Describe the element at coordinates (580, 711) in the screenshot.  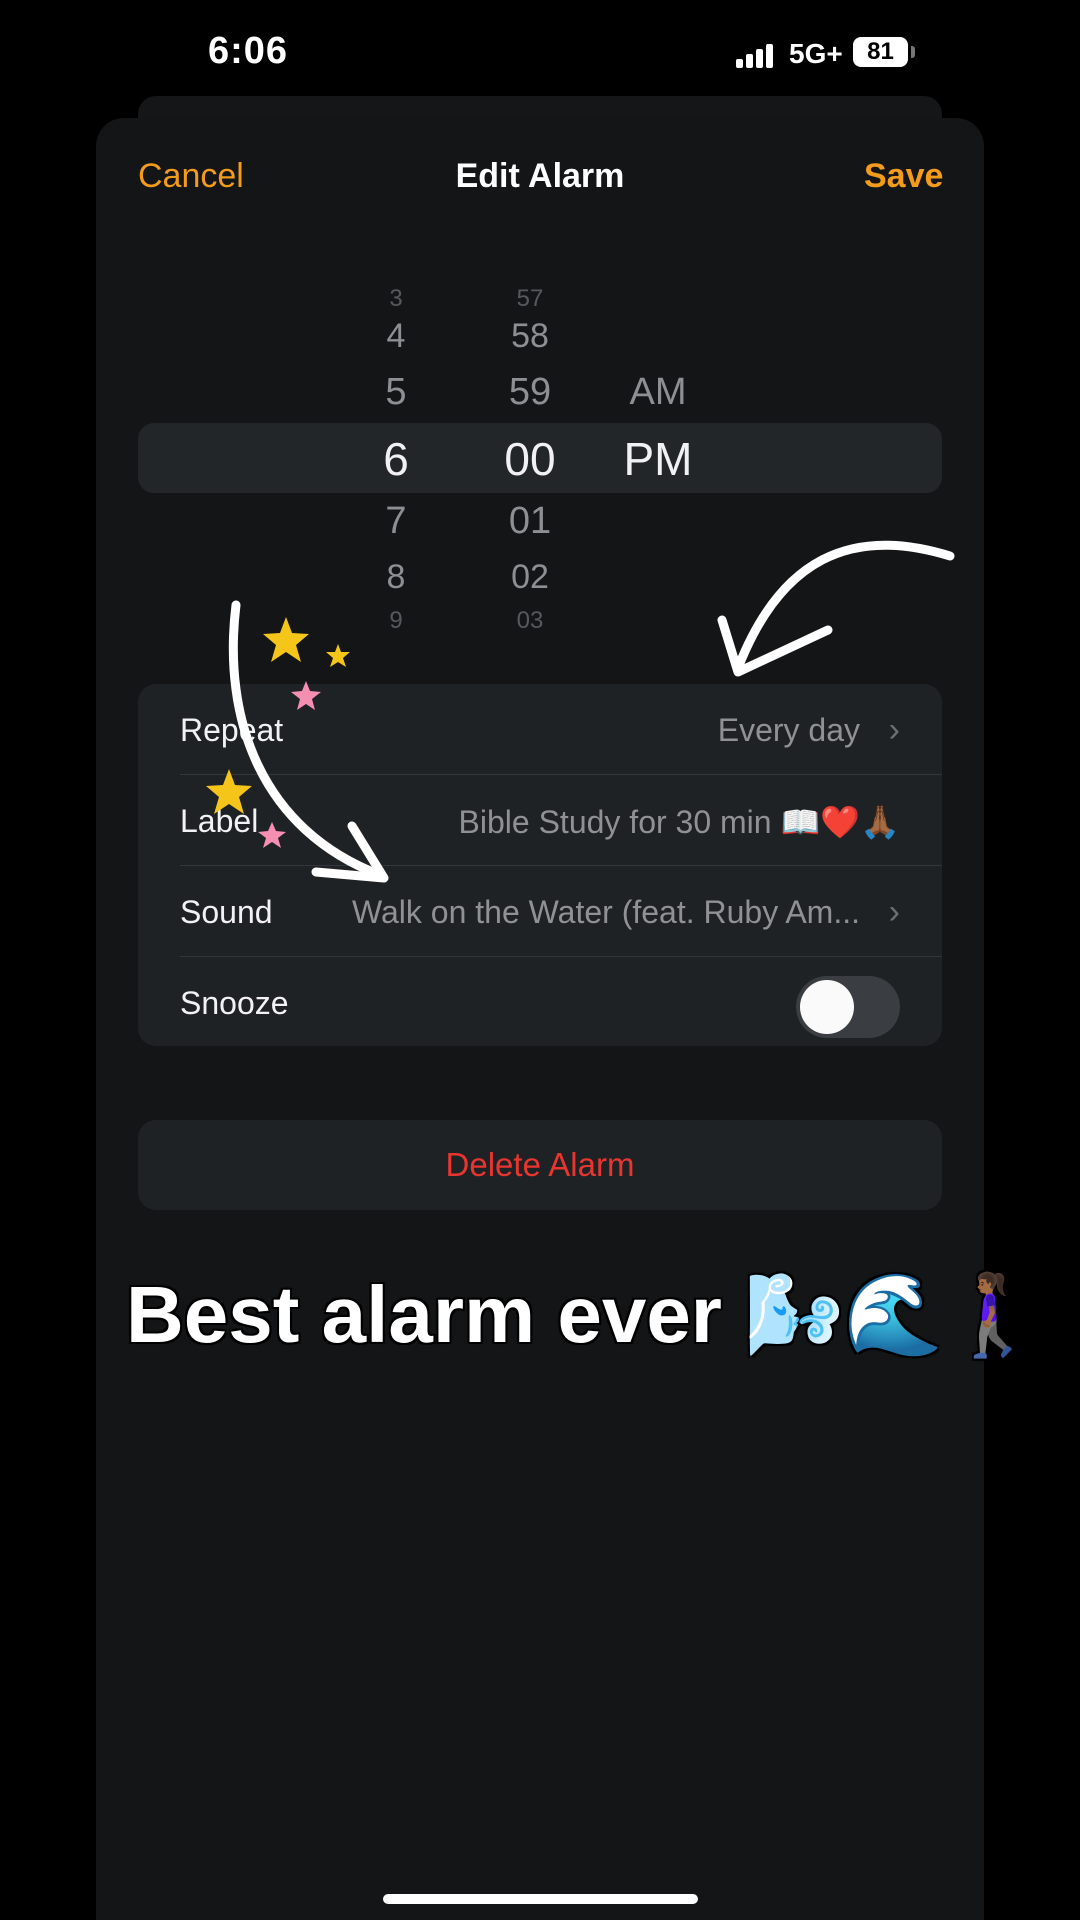
I see `annotation-overlay` at that location.